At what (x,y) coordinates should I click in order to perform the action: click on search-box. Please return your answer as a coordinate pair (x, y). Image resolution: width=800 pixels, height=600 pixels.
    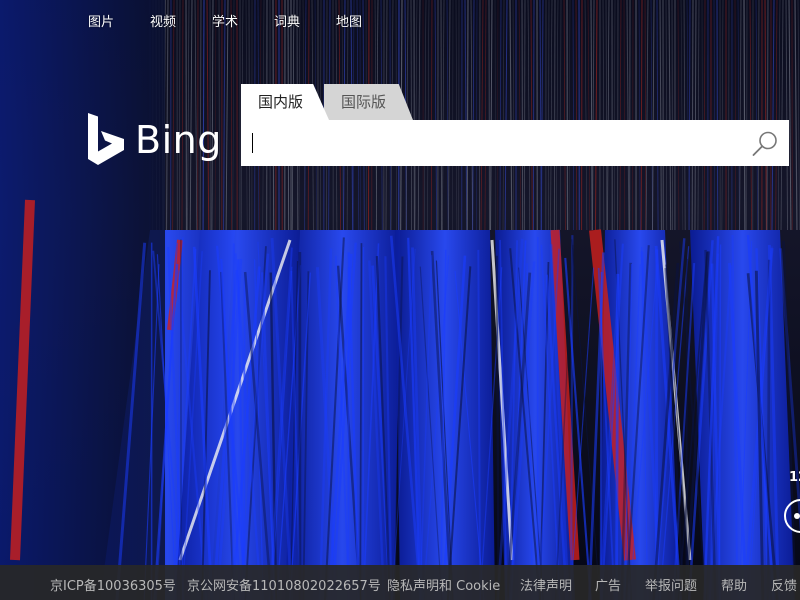
    Looking at the image, I should click on (515, 143).